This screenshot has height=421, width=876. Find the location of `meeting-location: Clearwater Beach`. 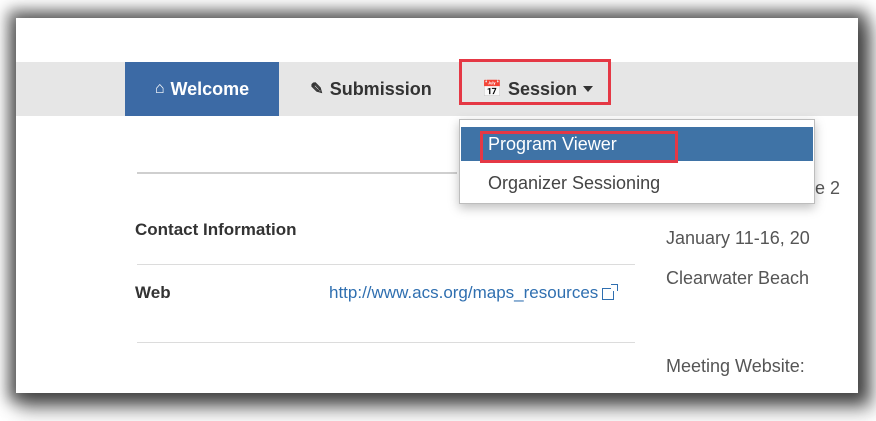

meeting-location: Clearwater Beach is located at coordinates (738, 278).